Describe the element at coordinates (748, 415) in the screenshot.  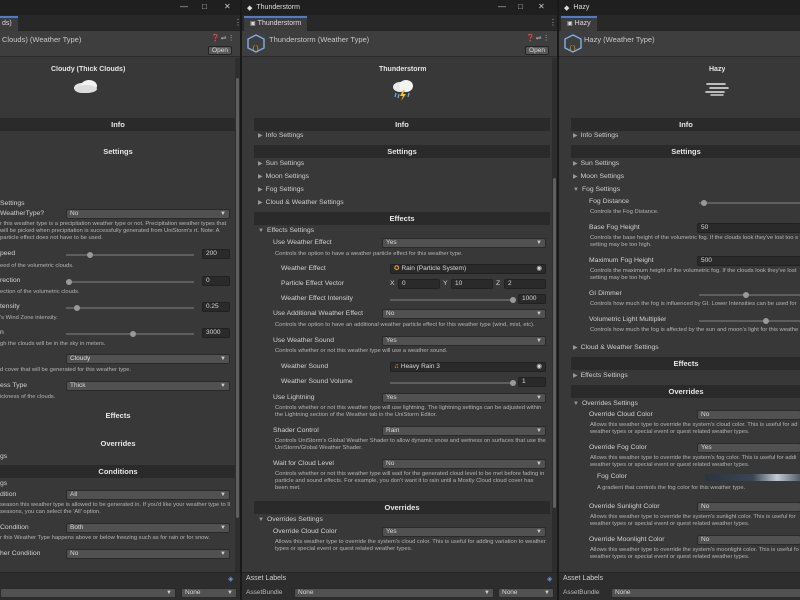
I see `override-cloud-dropdown: No` at that location.